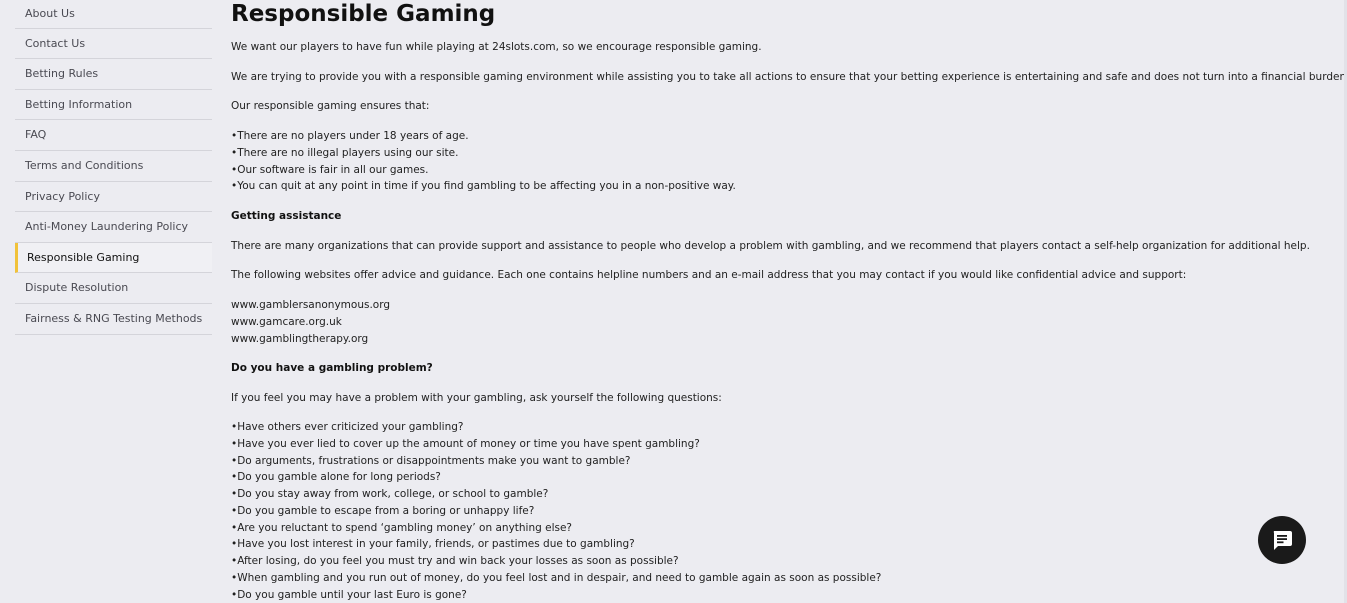  What do you see at coordinates (113, 14) in the screenshot?
I see `sidebar-item-about-us: About Us` at bounding box center [113, 14].